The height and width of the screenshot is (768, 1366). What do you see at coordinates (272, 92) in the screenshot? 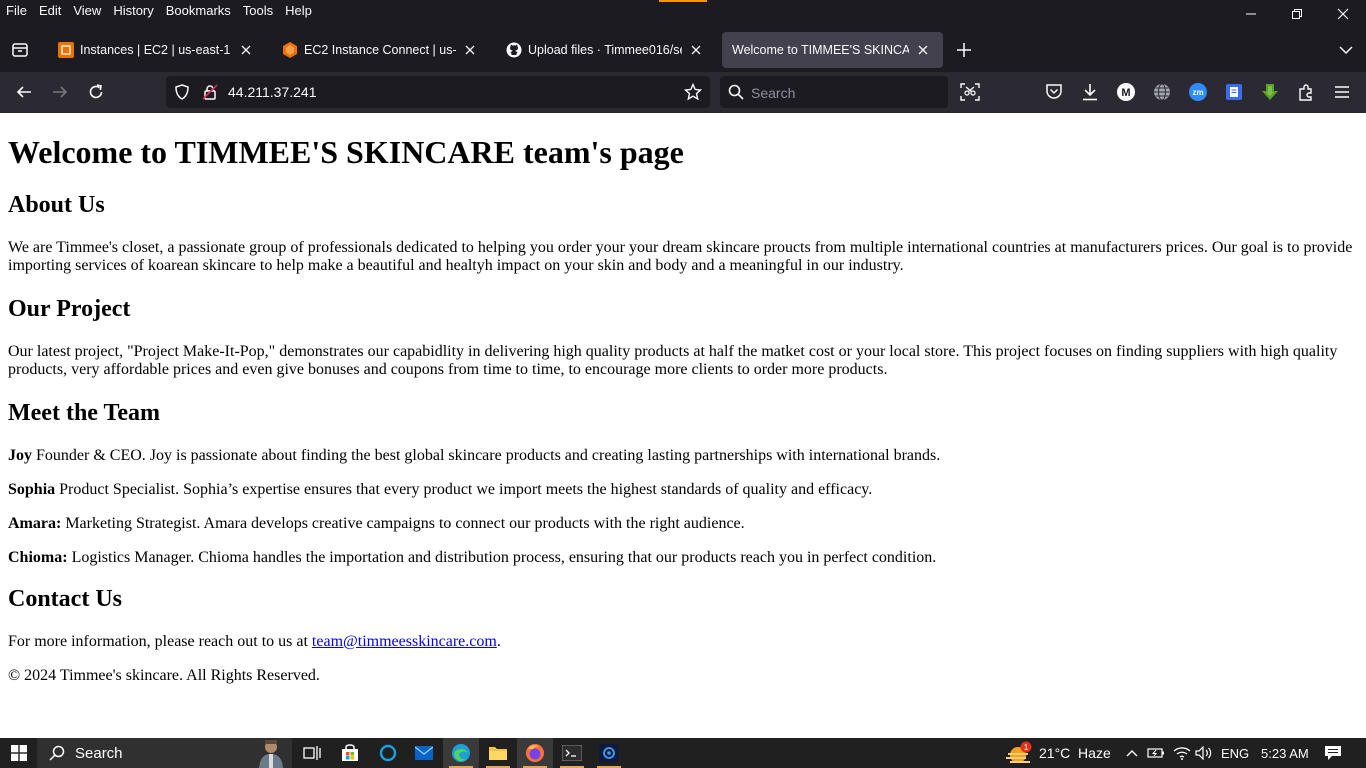
I see `url-text: 44.211.37.241` at bounding box center [272, 92].